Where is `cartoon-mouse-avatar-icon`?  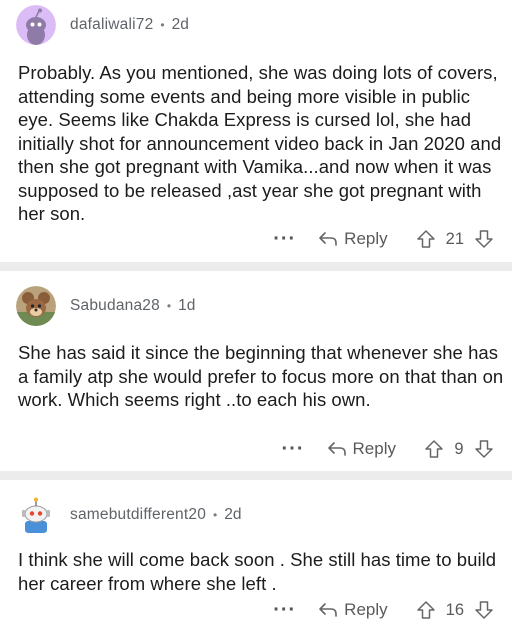 cartoon-mouse-avatar-icon is located at coordinates (36, 306).